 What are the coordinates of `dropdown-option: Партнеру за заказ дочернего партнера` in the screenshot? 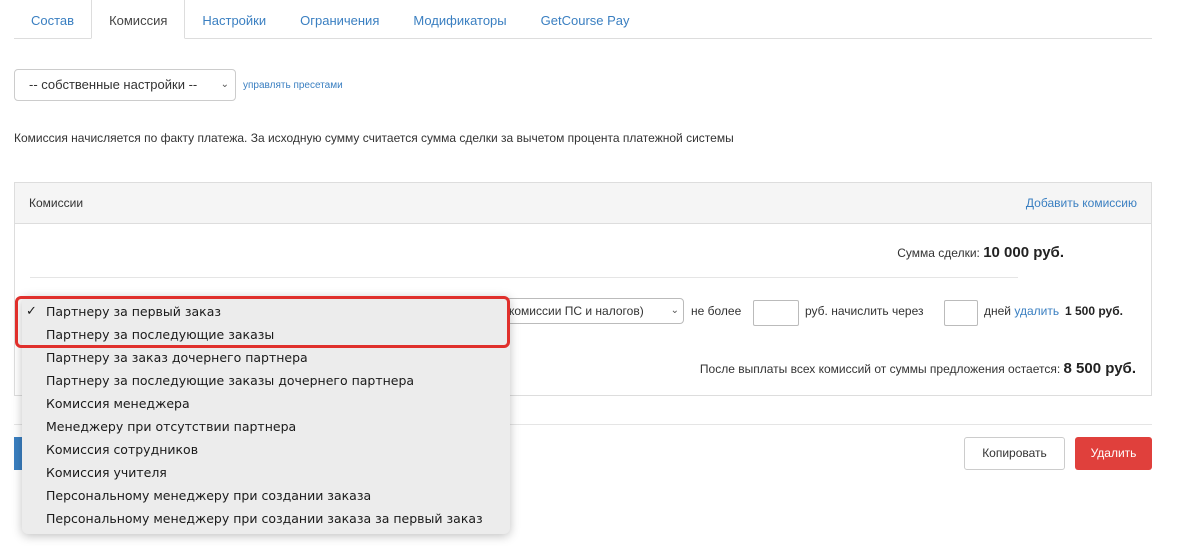 It's located at (266, 357).